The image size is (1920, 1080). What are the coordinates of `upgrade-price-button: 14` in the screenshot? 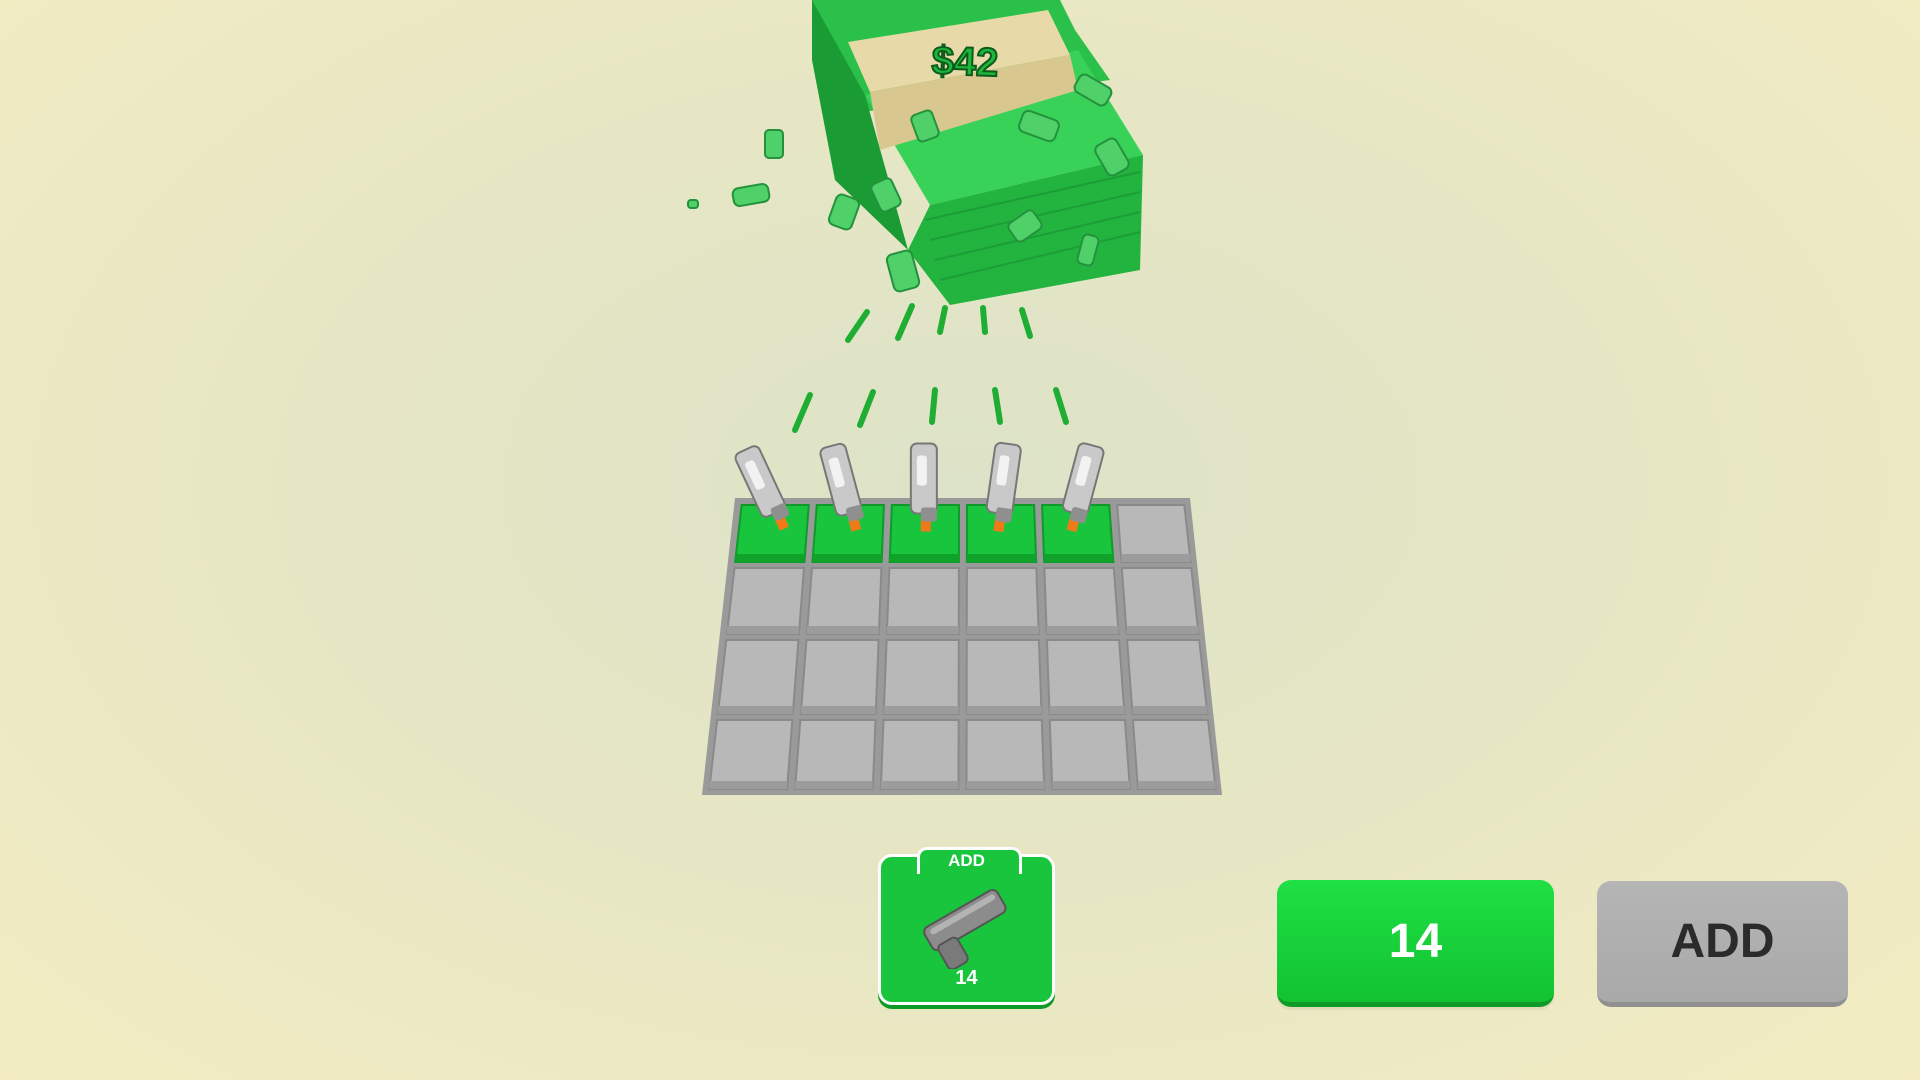 It's located at (1415, 943).